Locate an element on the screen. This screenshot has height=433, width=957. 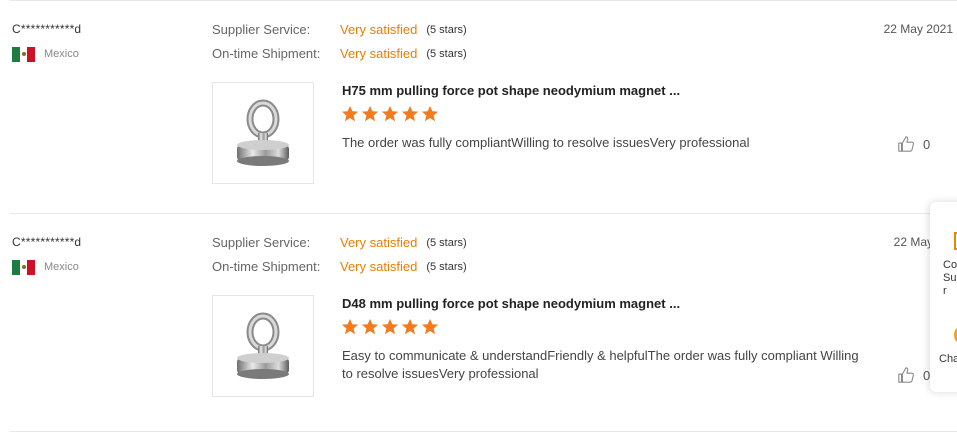
divider is located at coordinates (483, 431).